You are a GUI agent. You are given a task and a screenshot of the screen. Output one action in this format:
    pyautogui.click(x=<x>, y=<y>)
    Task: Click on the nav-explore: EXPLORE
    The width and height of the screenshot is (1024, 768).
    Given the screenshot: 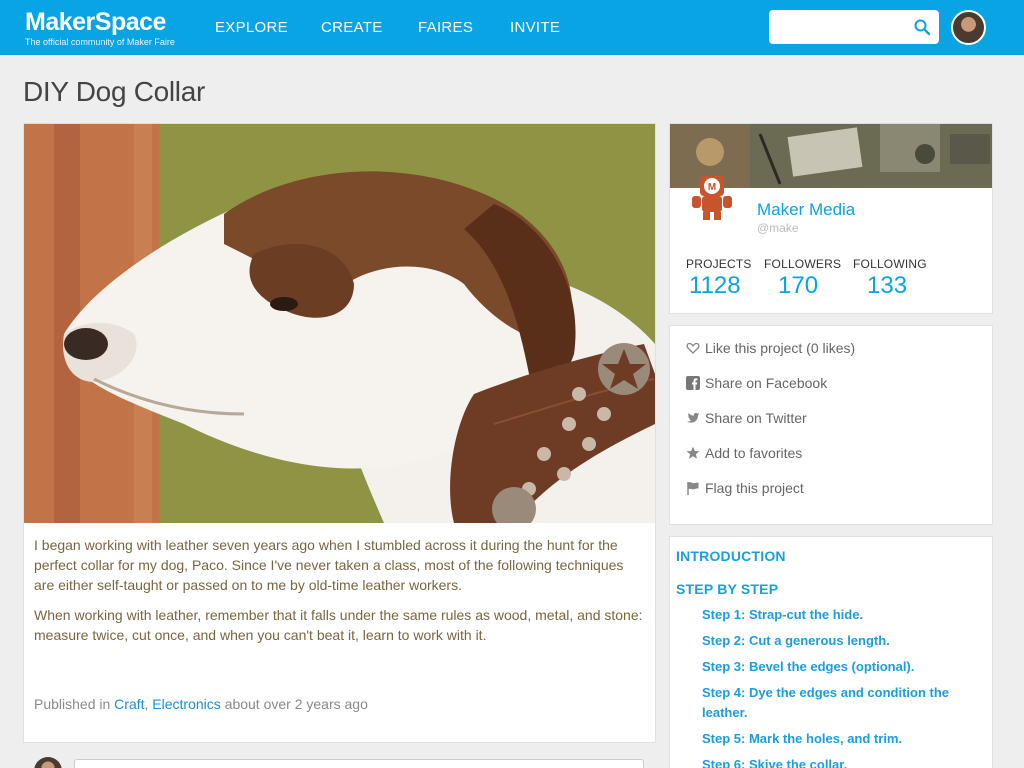 What is the action you would take?
    pyautogui.click(x=251, y=27)
    